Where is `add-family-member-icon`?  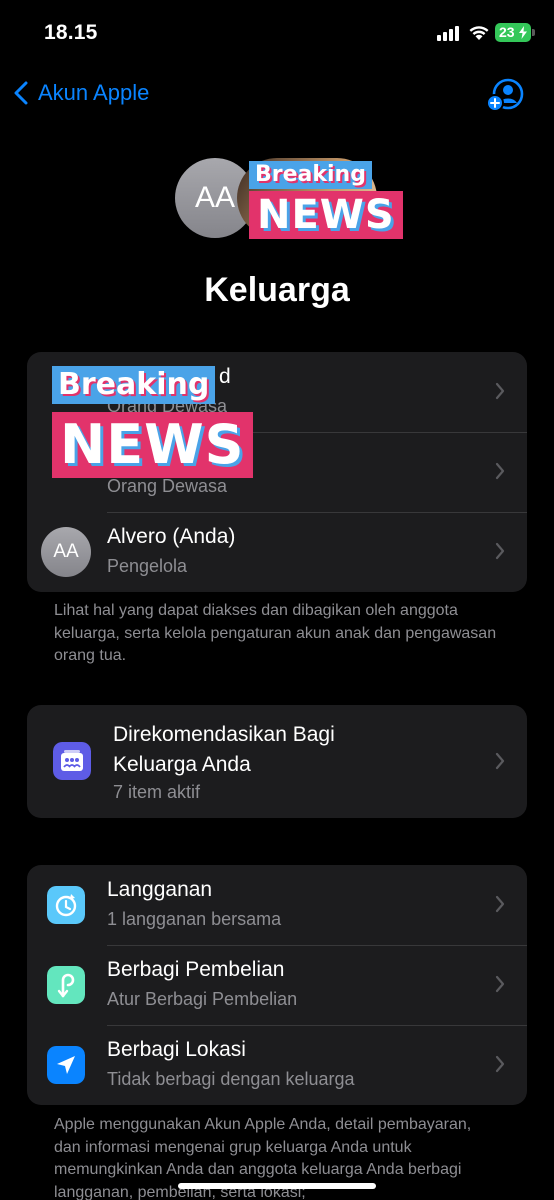
add-family-member-icon is located at coordinates (505, 96).